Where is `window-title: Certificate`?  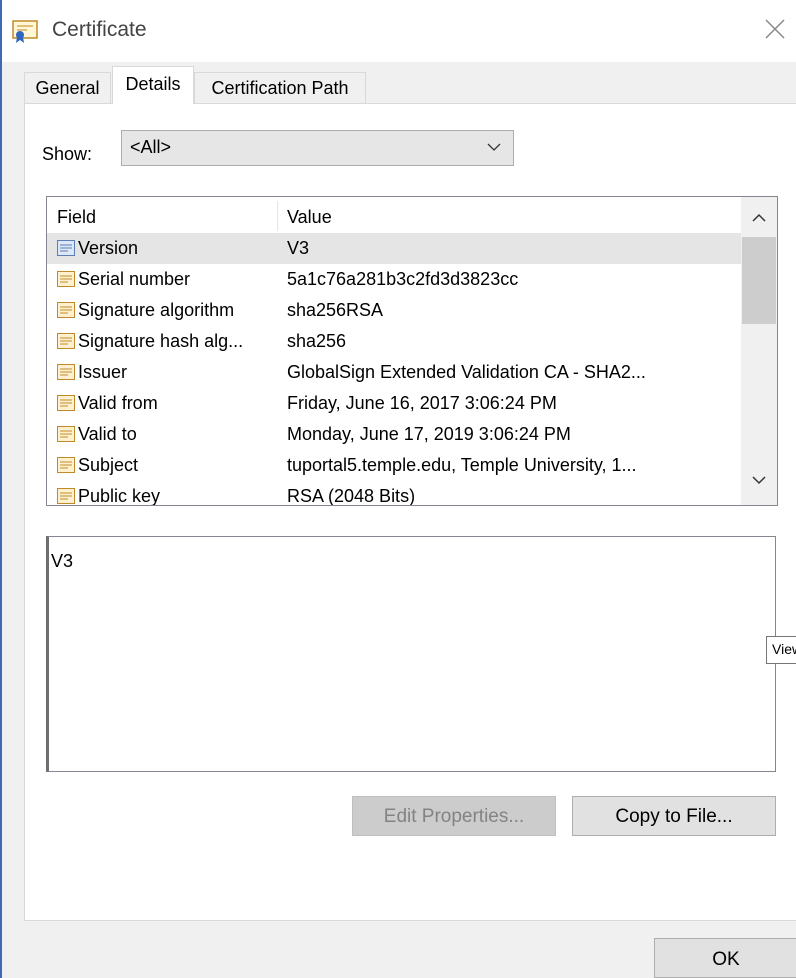 window-title: Certificate is located at coordinates (99, 29).